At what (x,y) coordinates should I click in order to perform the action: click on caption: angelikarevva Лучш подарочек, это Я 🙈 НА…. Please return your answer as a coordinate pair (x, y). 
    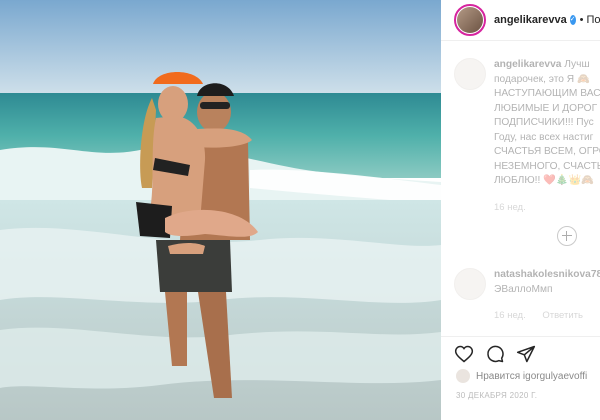
    Looking at the image, I should click on (527, 135).